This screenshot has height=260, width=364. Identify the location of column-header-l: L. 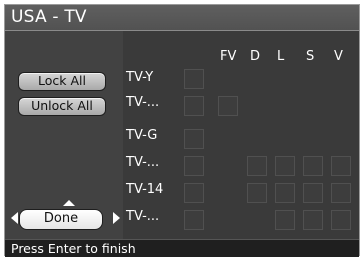
(281, 56).